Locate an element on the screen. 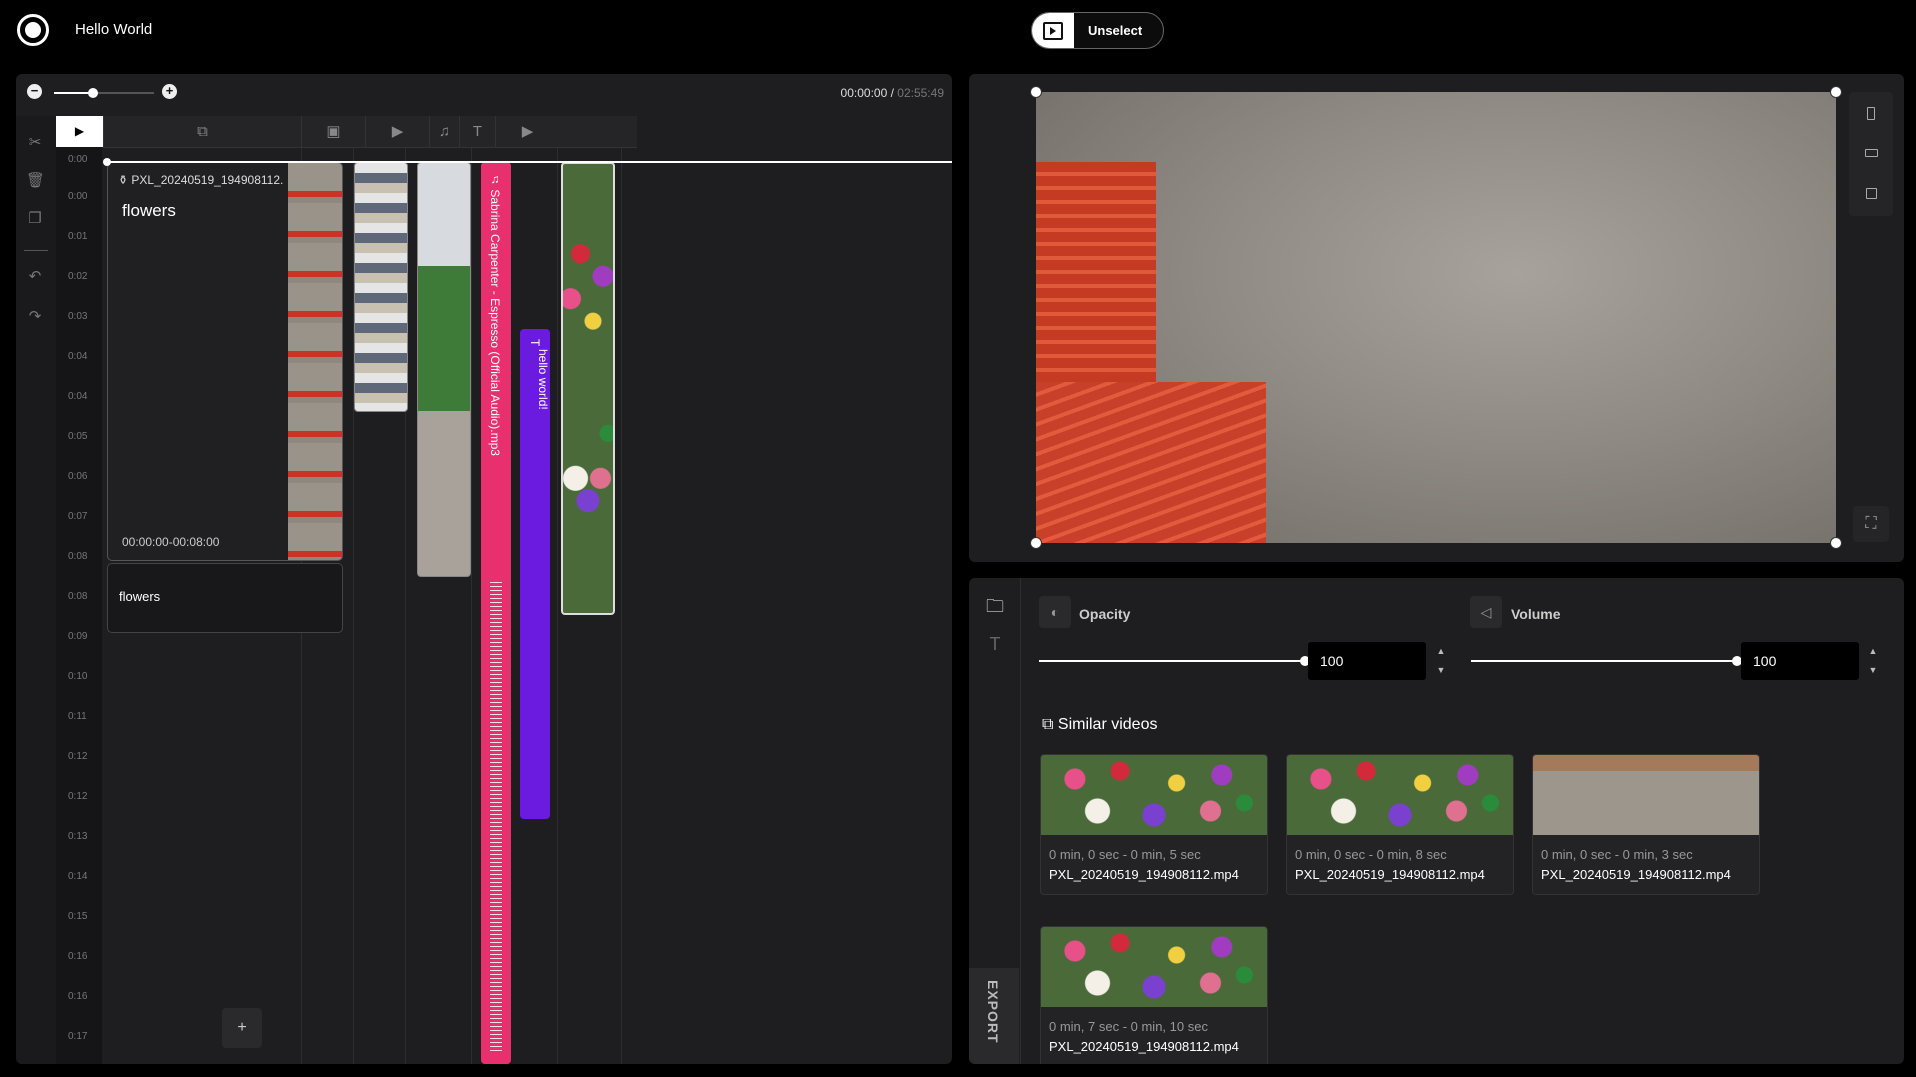  audio-track-icon: ♫ is located at coordinates (444, 132).